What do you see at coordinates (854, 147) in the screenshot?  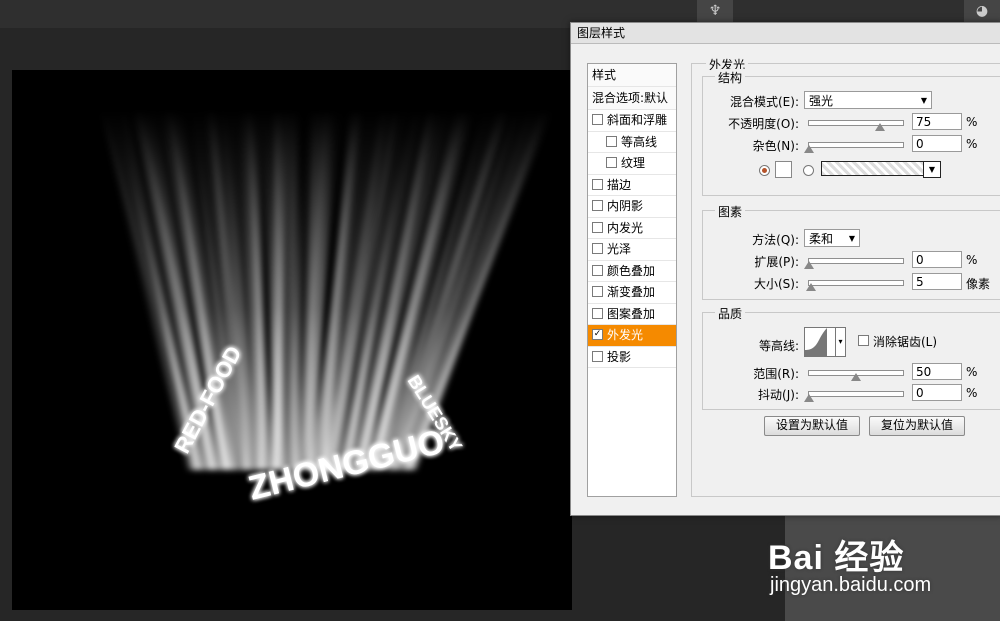 I see `noise-slider` at bounding box center [854, 147].